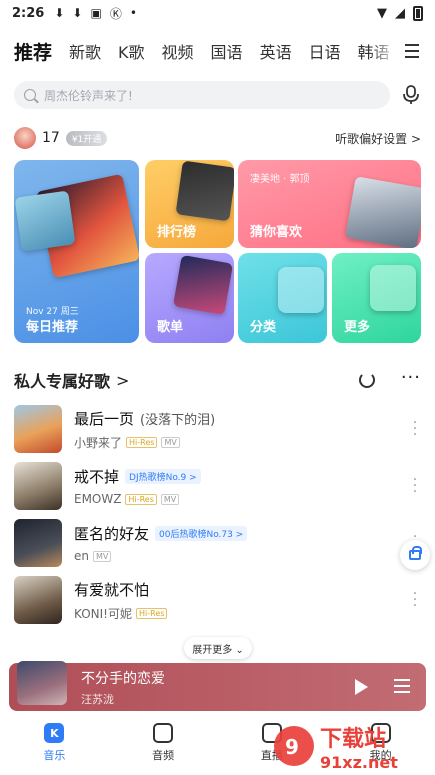 The width and height of the screenshot is (435, 775). What do you see at coordinates (280, 179) in the screenshot?
I see `guess-subtitle: 凄美地 · 郭顶` at bounding box center [280, 179].